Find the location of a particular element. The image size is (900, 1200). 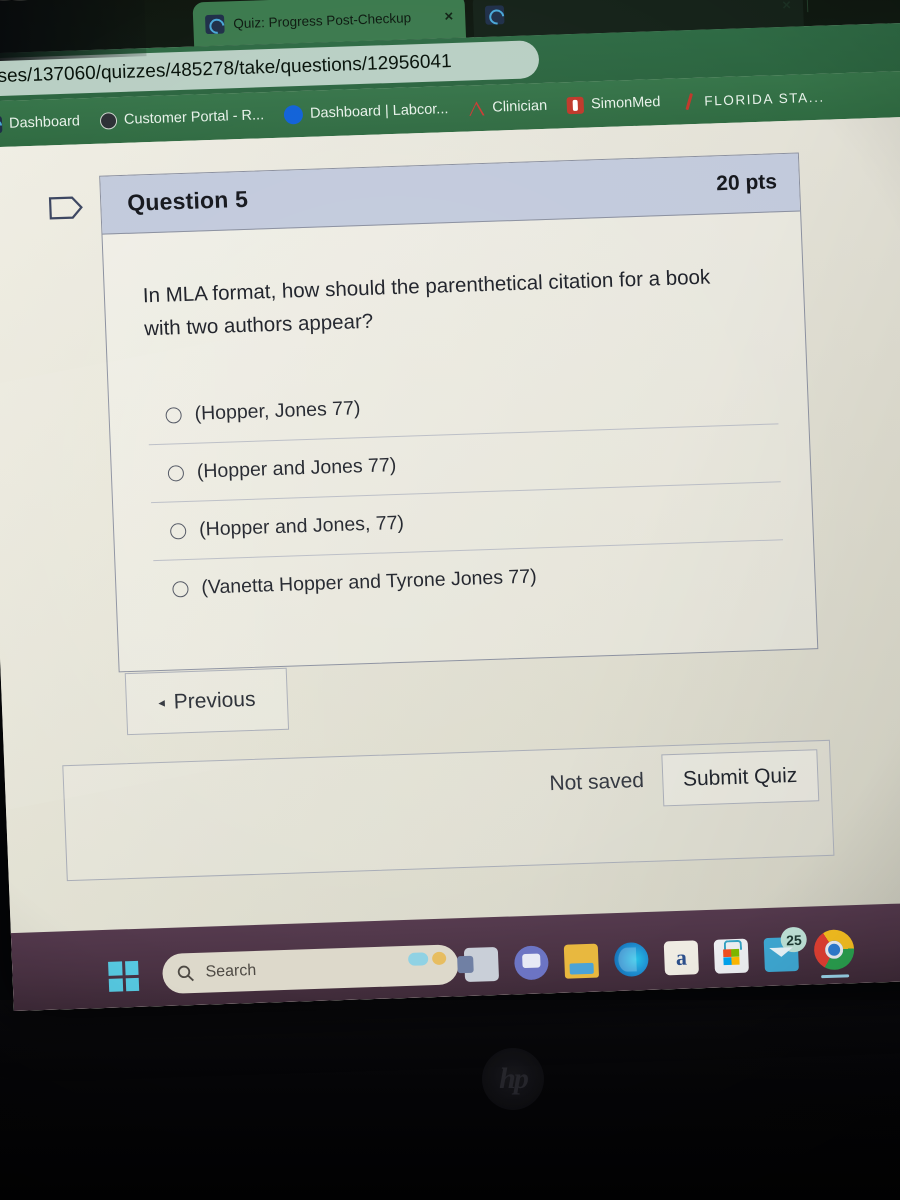

windows-logo-icon is located at coordinates (124, 976).